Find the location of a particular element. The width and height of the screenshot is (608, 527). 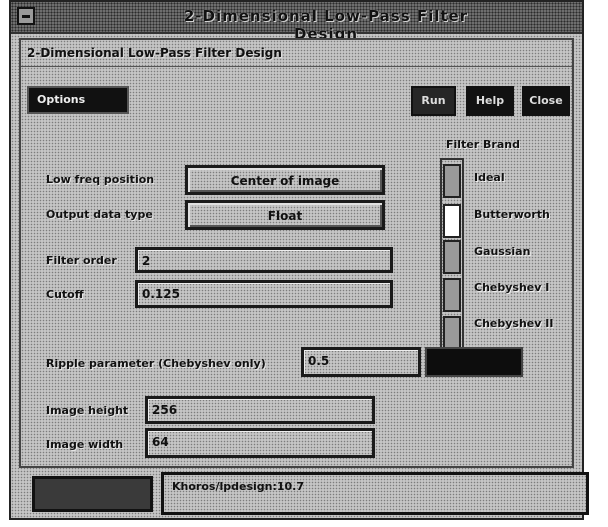

filter-brand-option-ideal is located at coordinates (452, 181).